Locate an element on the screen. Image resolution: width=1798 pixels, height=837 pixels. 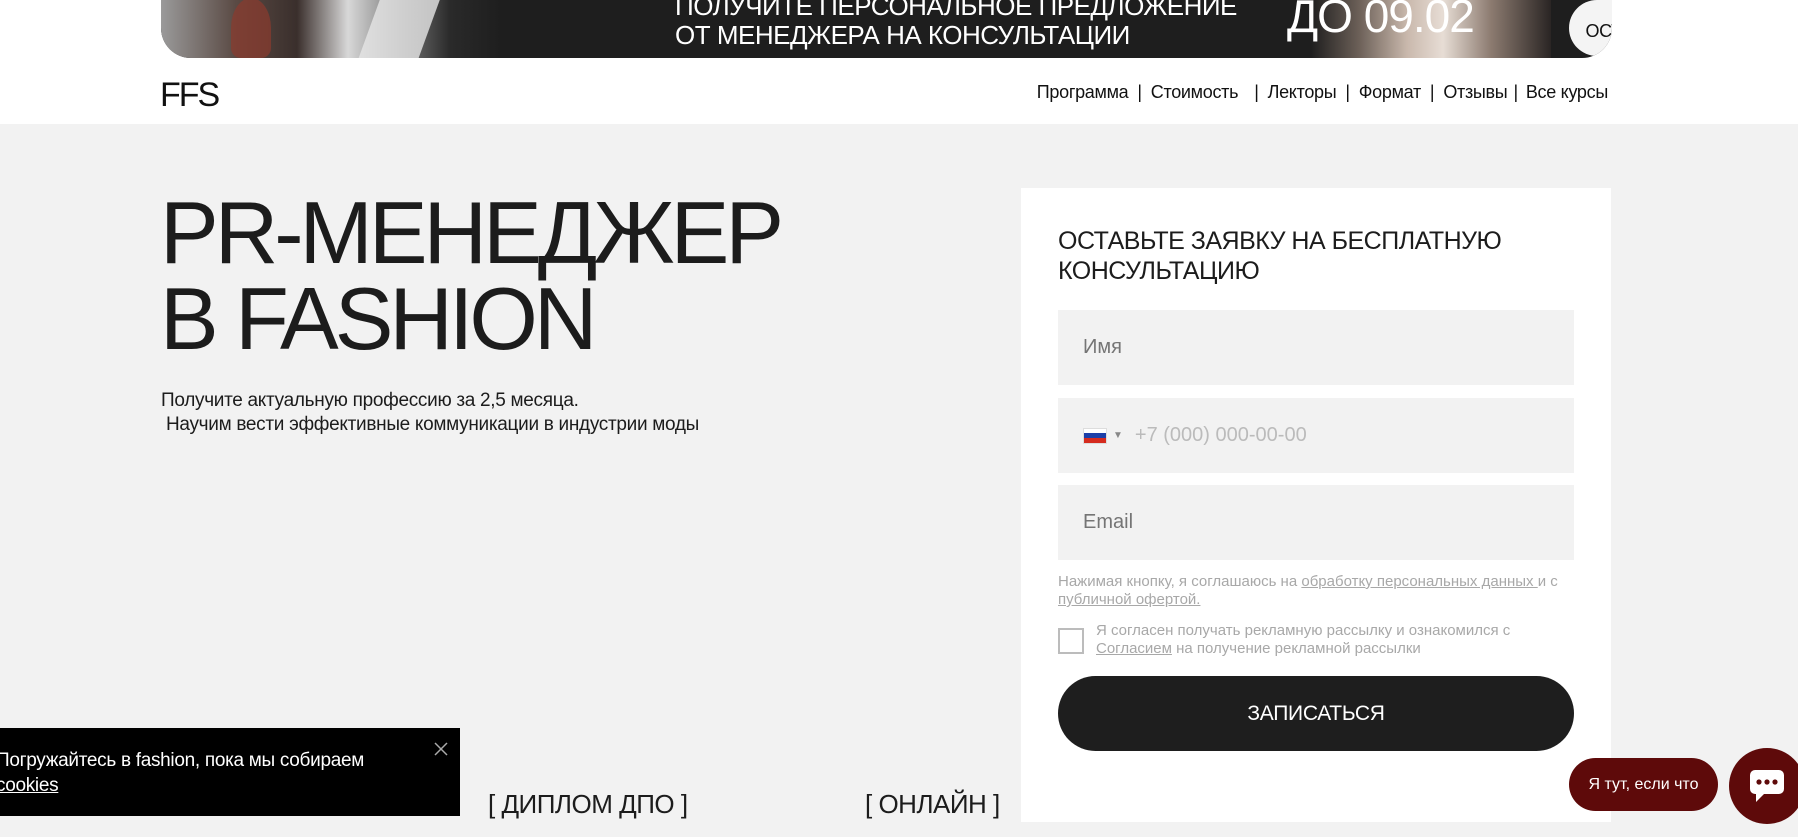
page-title: PR-МЕНЕДЖЕР В FASHION is located at coordinates (472, 275).